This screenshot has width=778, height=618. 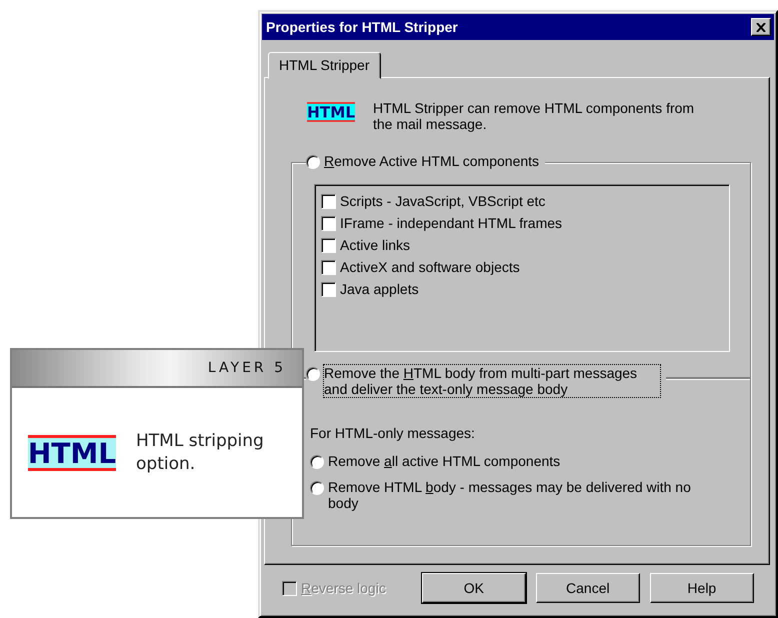 I want to click on checkbox-label: IFrame - independant HTML frames, so click(x=451, y=223).